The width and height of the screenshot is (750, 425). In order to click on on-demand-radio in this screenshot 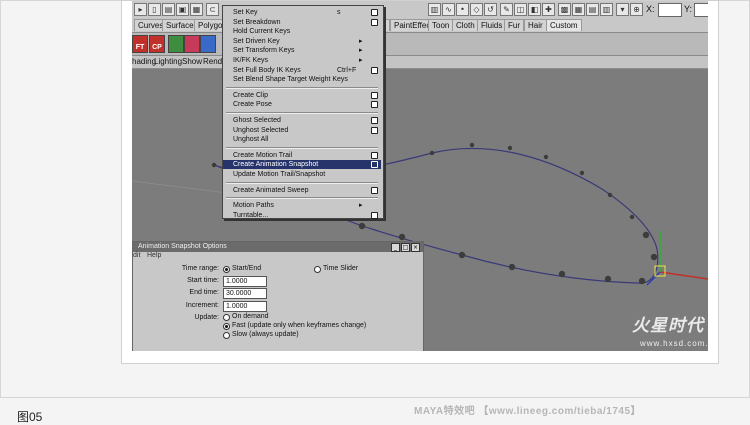, I will do `click(226, 317)`.